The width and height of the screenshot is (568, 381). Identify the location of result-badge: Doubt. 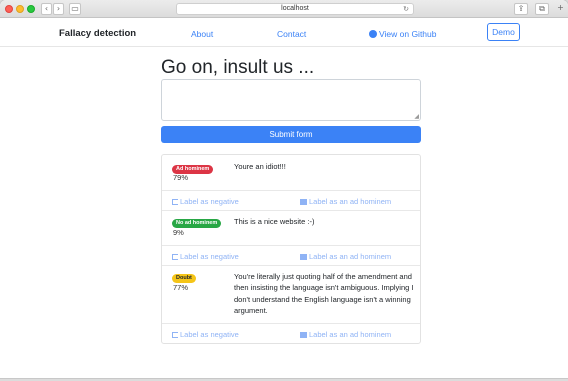
(184, 278).